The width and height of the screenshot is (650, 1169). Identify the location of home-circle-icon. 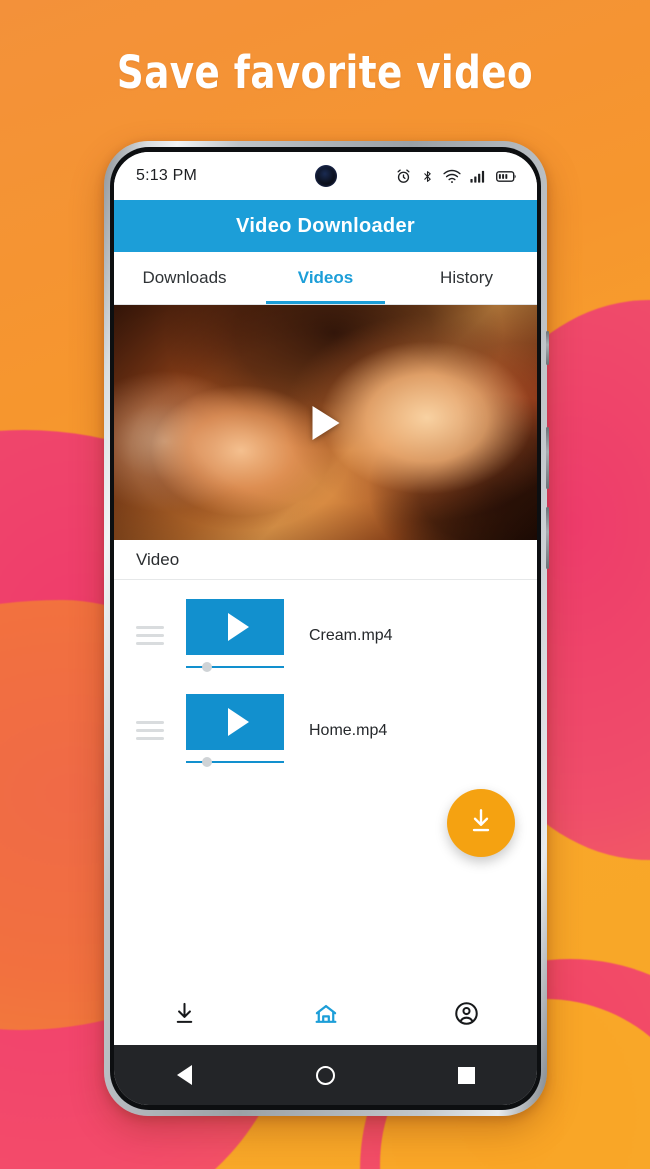
(325, 1075).